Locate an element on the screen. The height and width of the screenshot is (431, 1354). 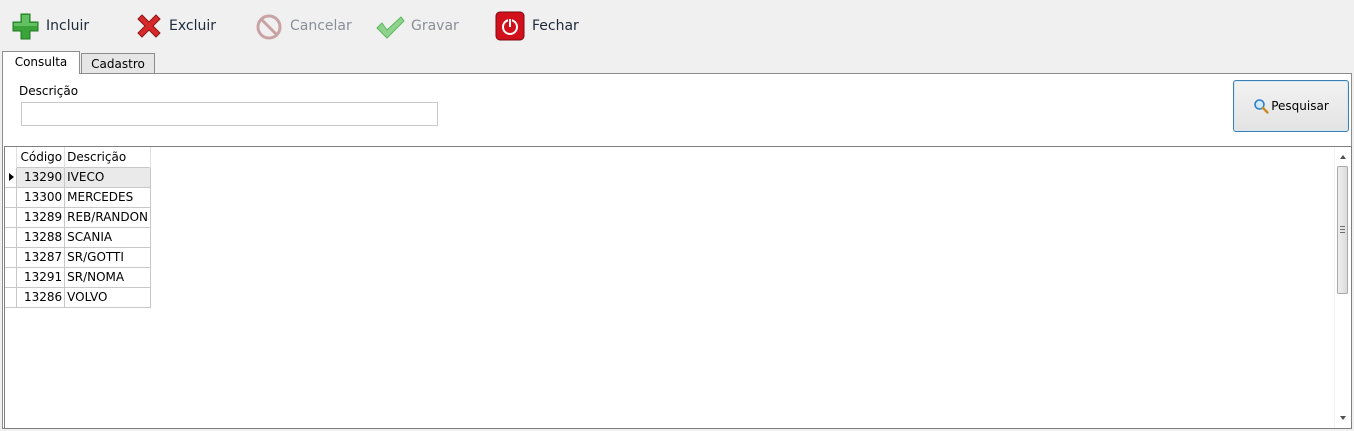
x-icon is located at coordinates (149, 26).